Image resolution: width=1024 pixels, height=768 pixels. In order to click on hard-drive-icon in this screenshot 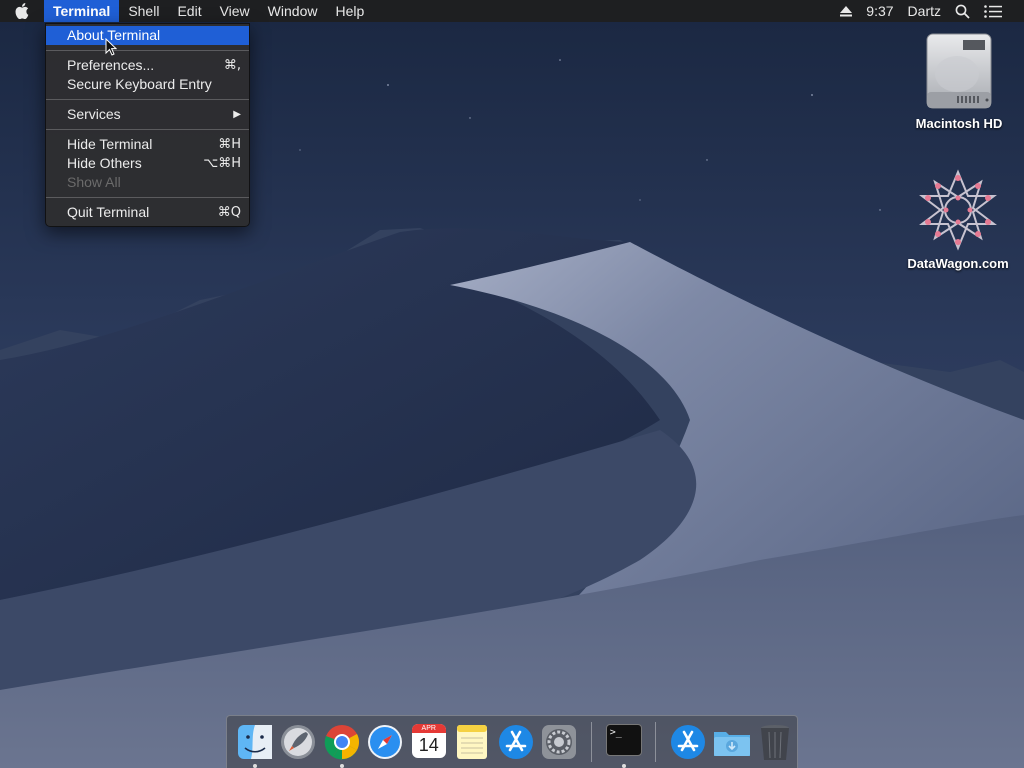, I will do `click(959, 72)`.